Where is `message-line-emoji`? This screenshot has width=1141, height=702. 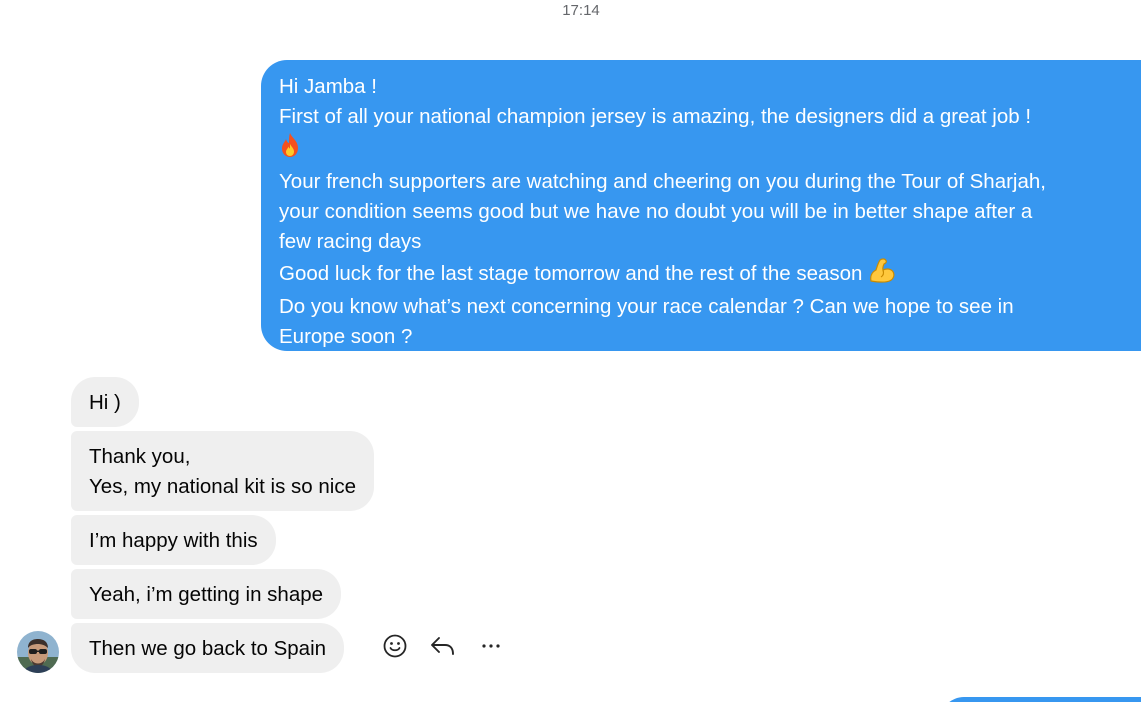
message-line-emoji is located at coordinates (701, 149).